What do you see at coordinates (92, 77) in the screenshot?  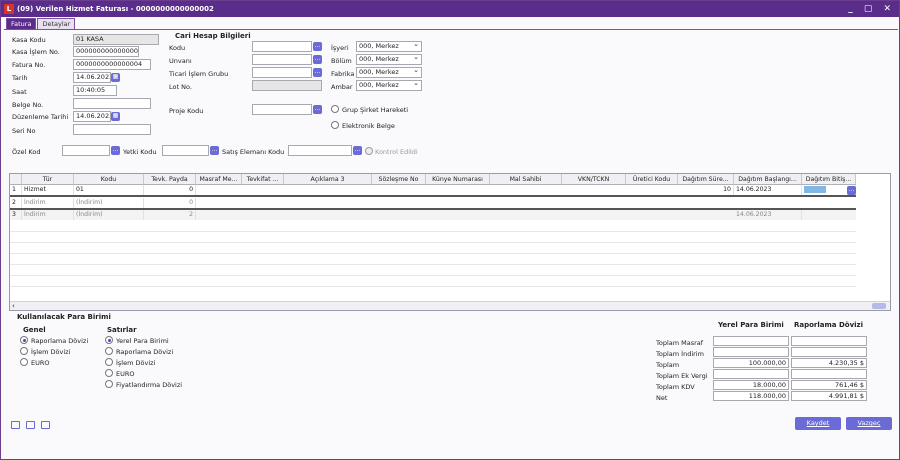 I see `tarih-field: 14.06.2023` at bounding box center [92, 77].